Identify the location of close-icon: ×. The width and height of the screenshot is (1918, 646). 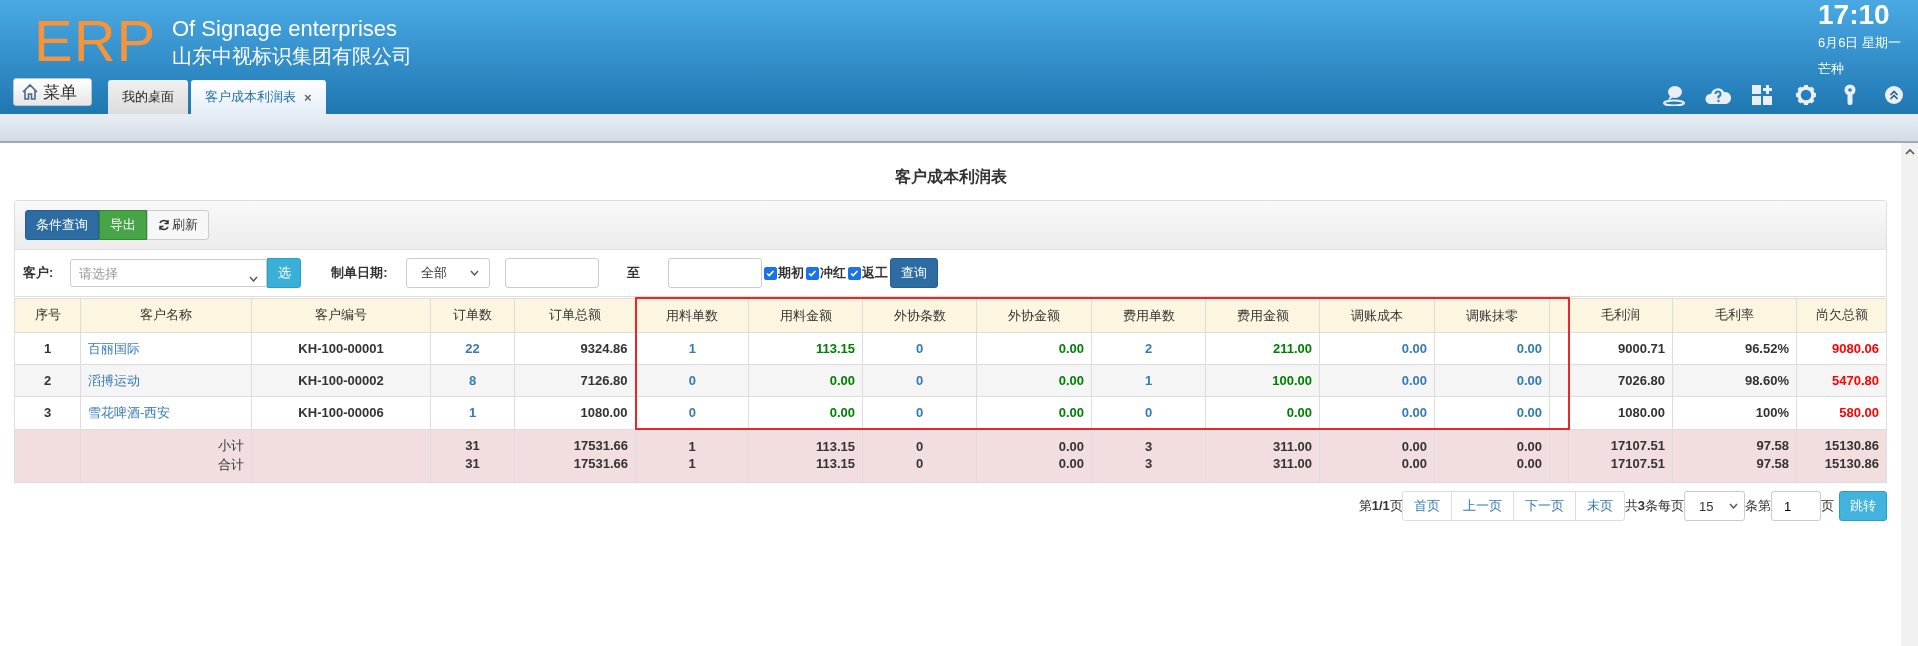
(308, 97).